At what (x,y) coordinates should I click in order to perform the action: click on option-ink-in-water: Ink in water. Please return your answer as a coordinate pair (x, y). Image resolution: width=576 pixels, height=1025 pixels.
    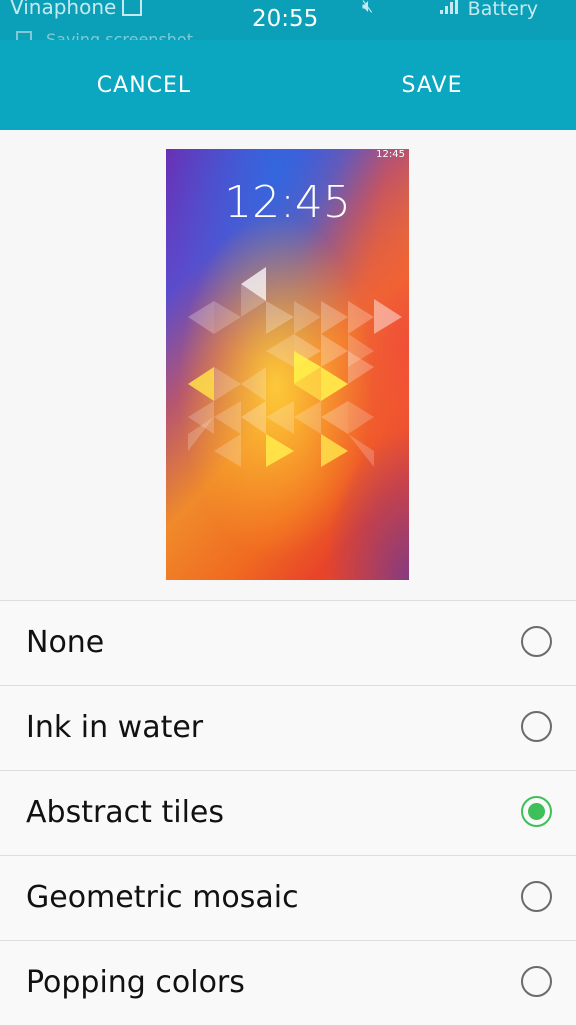
    Looking at the image, I should click on (288, 727).